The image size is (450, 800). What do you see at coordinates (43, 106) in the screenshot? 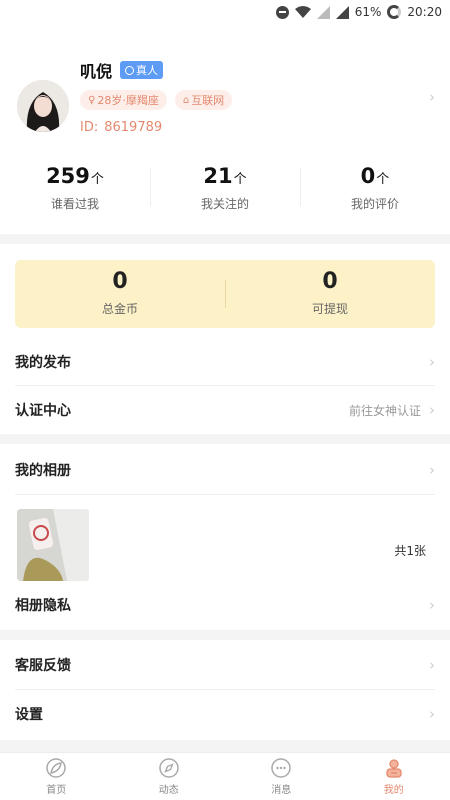
I see `avatar` at bounding box center [43, 106].